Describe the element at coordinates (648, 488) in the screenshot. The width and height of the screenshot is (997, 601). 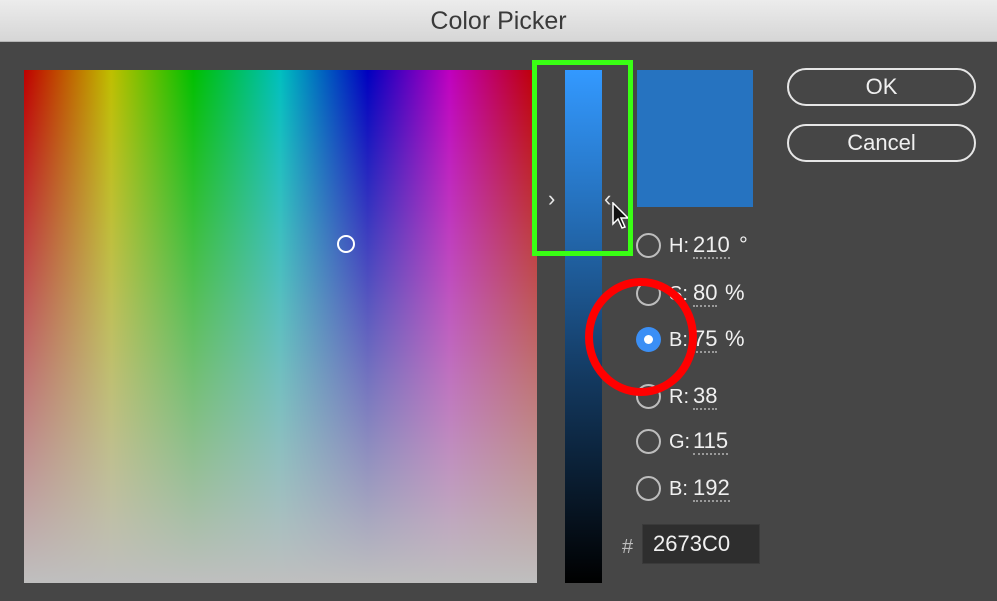
I see `blue-radio` at that location.